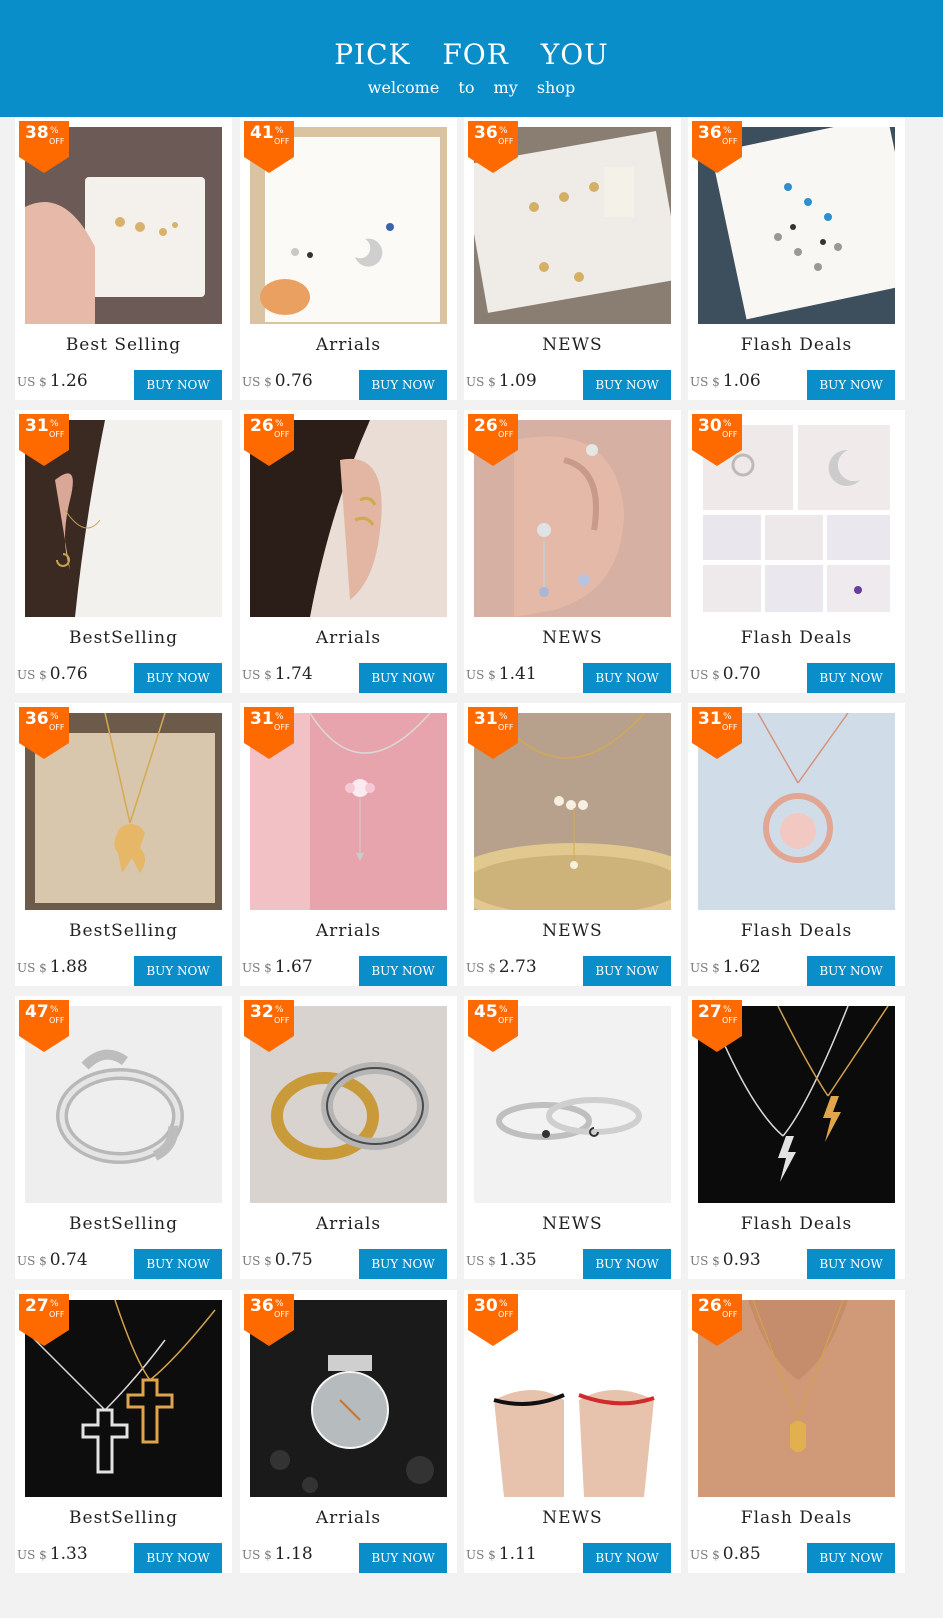  Describe the element at coordinates (725, 674) in the screenshot. I see `product-price: US $0.70` at that location.